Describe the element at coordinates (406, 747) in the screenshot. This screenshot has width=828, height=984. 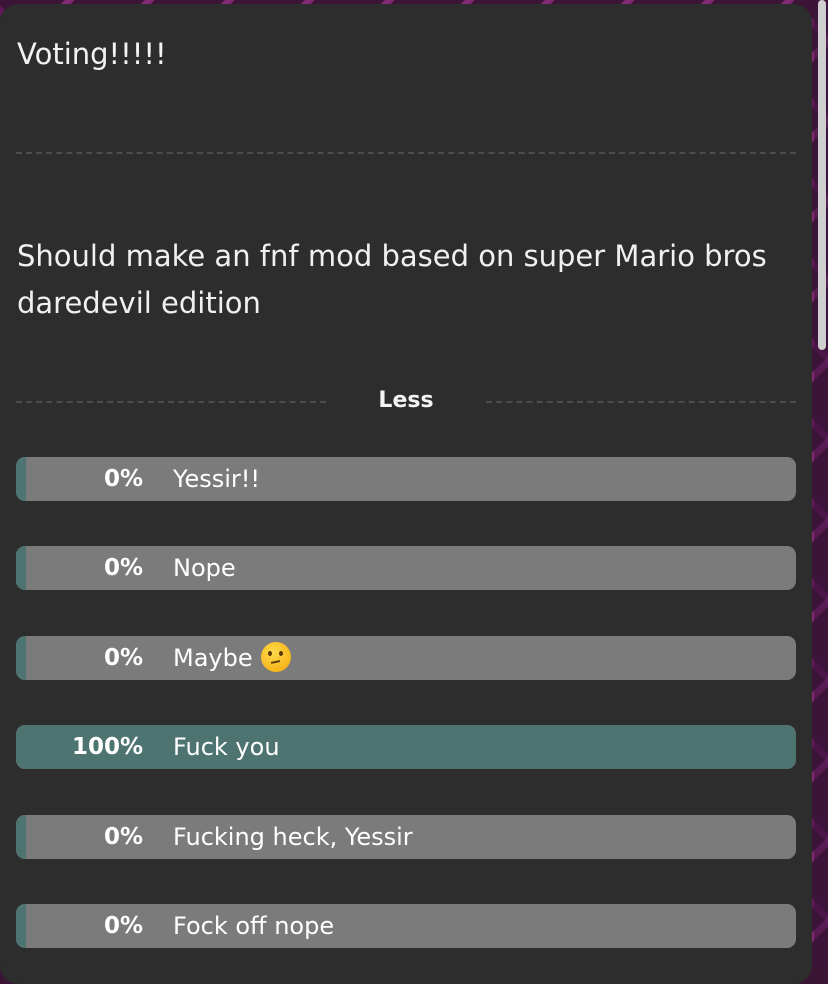
I see `poll-option-fuck-you: 100% Fuck you` at that location.